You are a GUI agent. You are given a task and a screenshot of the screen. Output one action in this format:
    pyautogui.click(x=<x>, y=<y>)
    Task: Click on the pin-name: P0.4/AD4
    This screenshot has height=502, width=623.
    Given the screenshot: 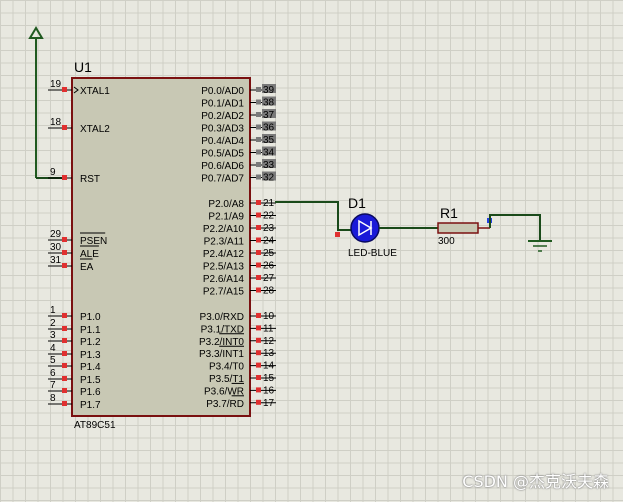 What is the action you would take?
    pyautogui.click(x=222, y=141)
    